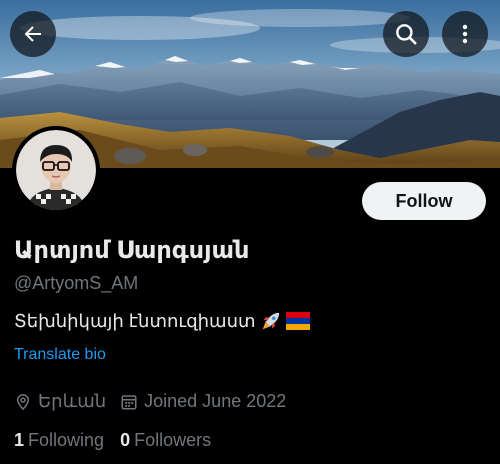 This screenshot has width=500, height=464. What do you see at coordinates (72, 401) in the screenshot?
I see `location-text: Երևան` at bounding box center [72, 401].